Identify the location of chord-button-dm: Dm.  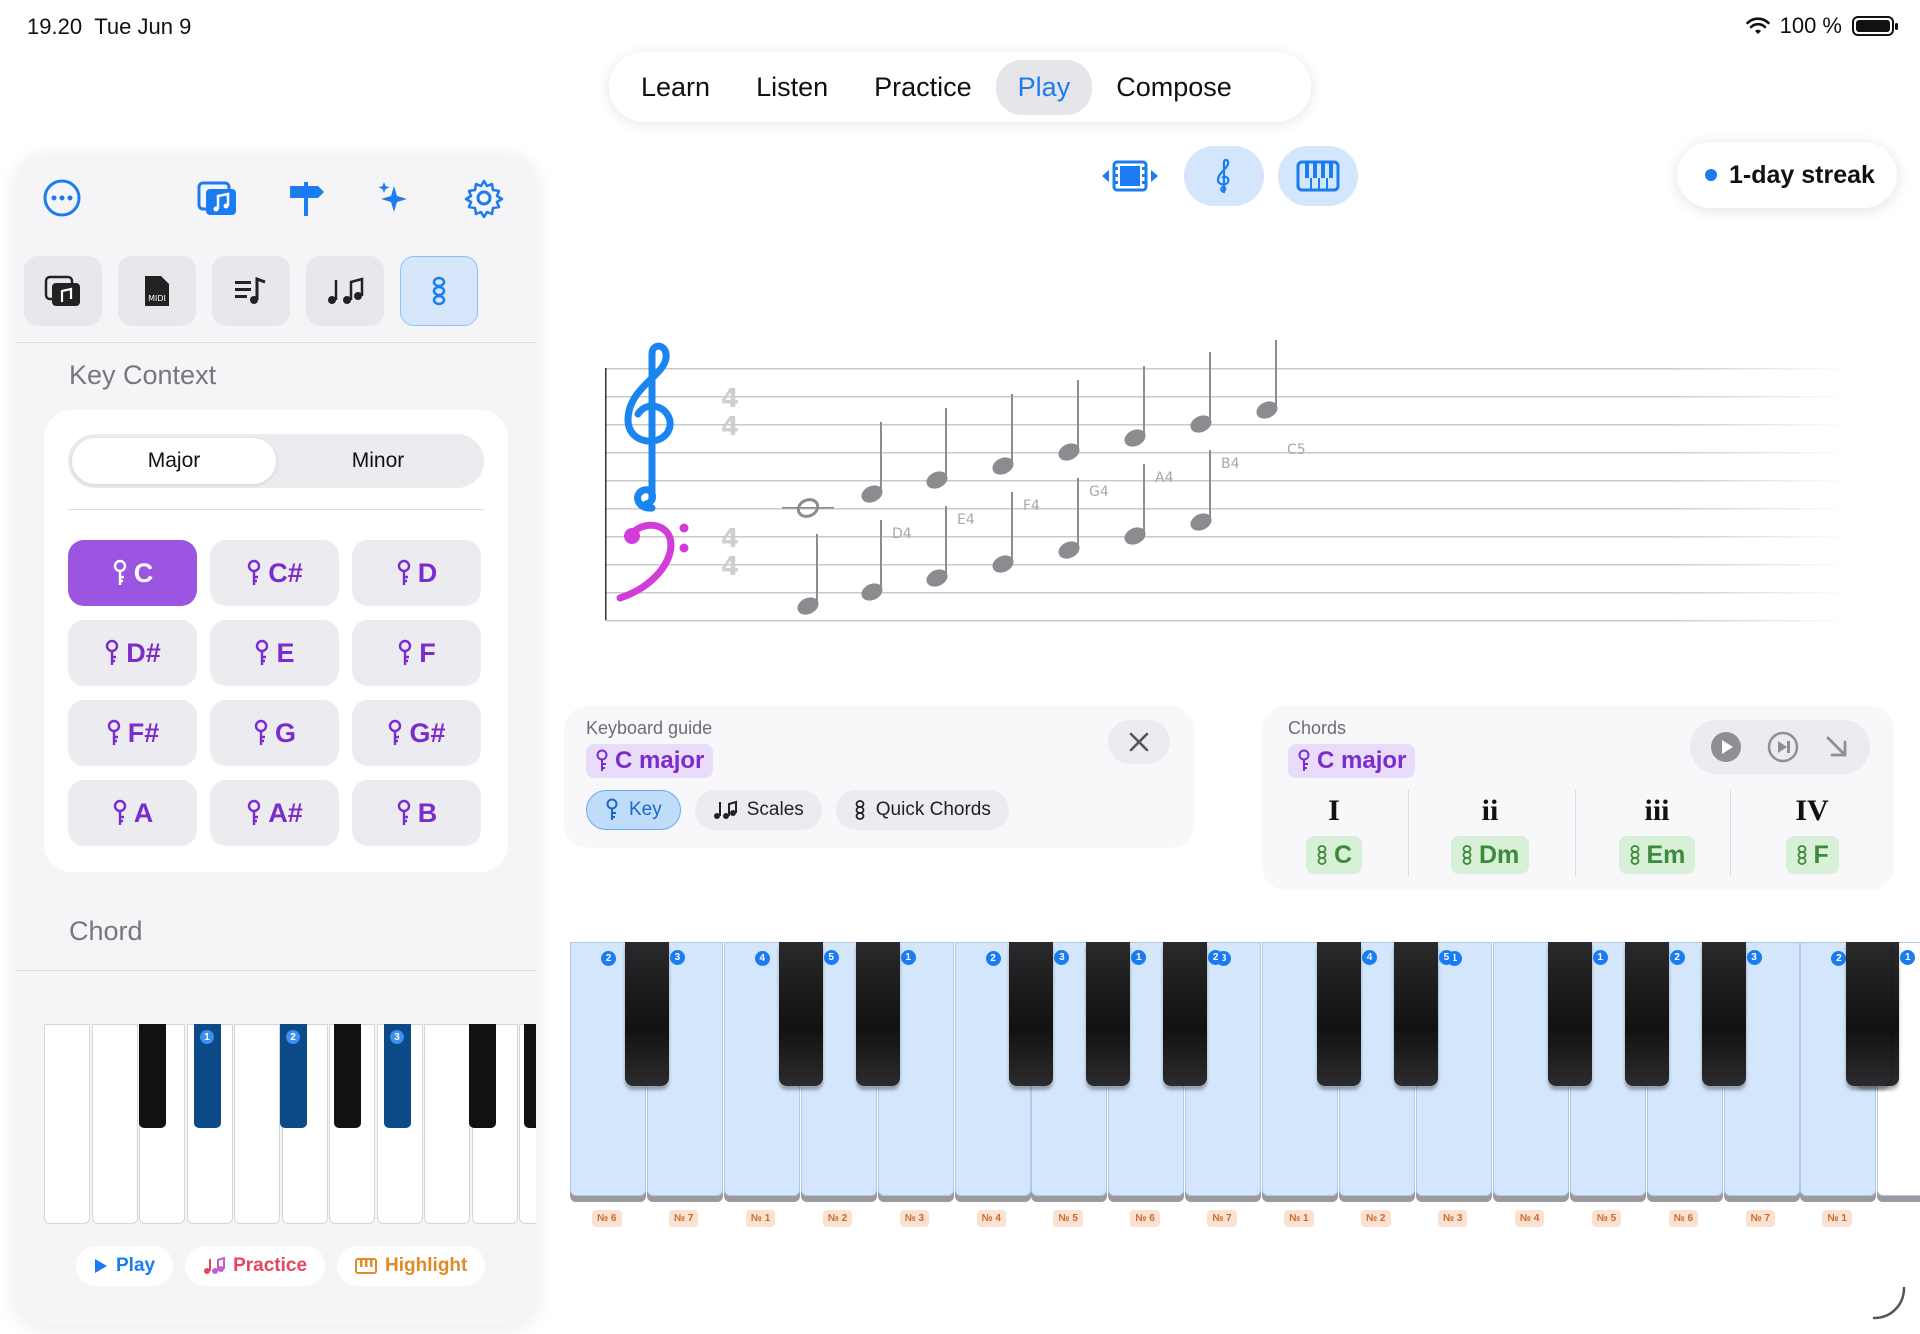
(1490, 855).